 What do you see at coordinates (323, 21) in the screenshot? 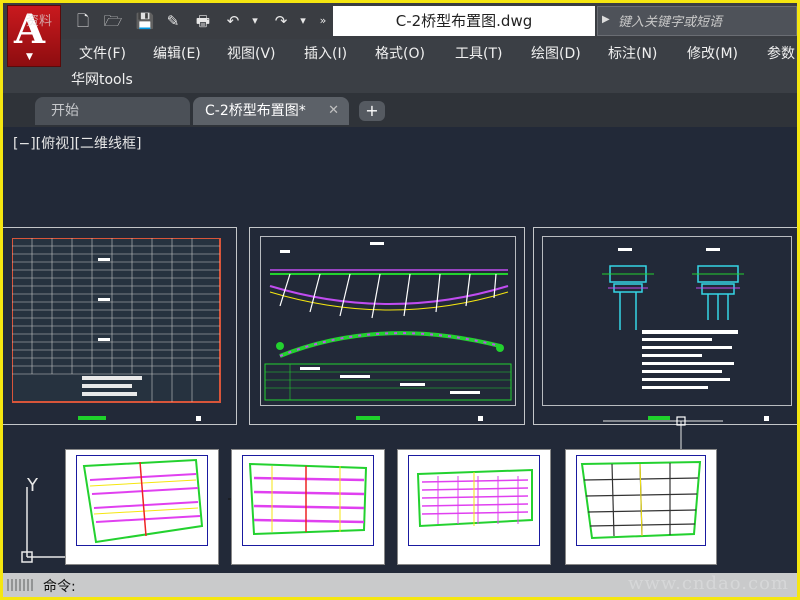
I see `more-icon: »` at bounding box center [323, 21].